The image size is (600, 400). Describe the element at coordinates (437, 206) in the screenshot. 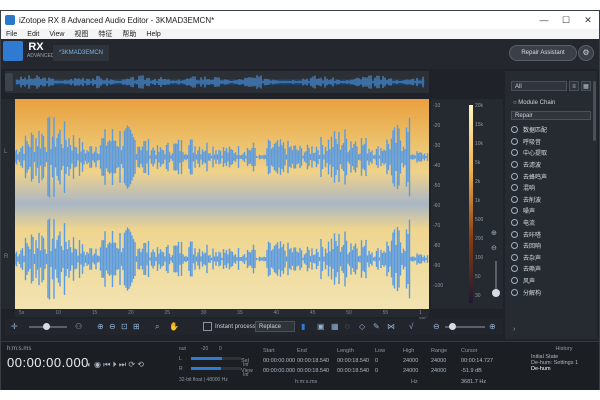

I see `amp-tick-label: -60` at that location.